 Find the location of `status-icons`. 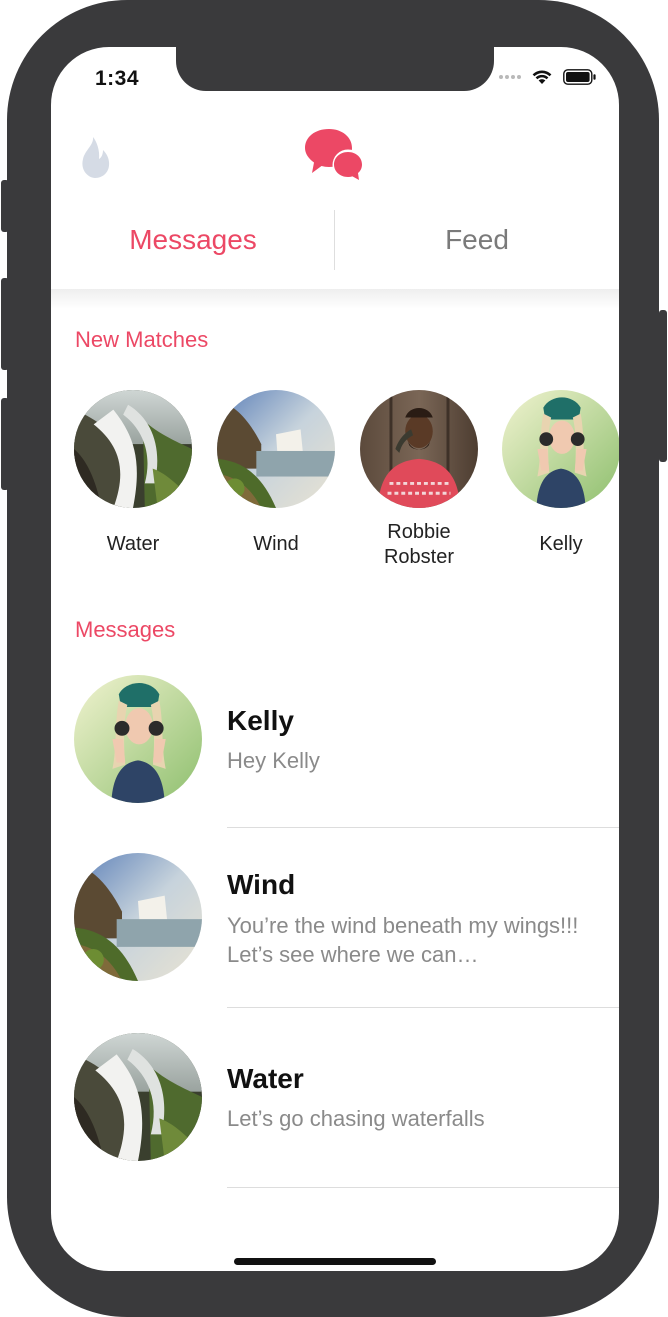

status-icons is located at coordinates (548, 77).